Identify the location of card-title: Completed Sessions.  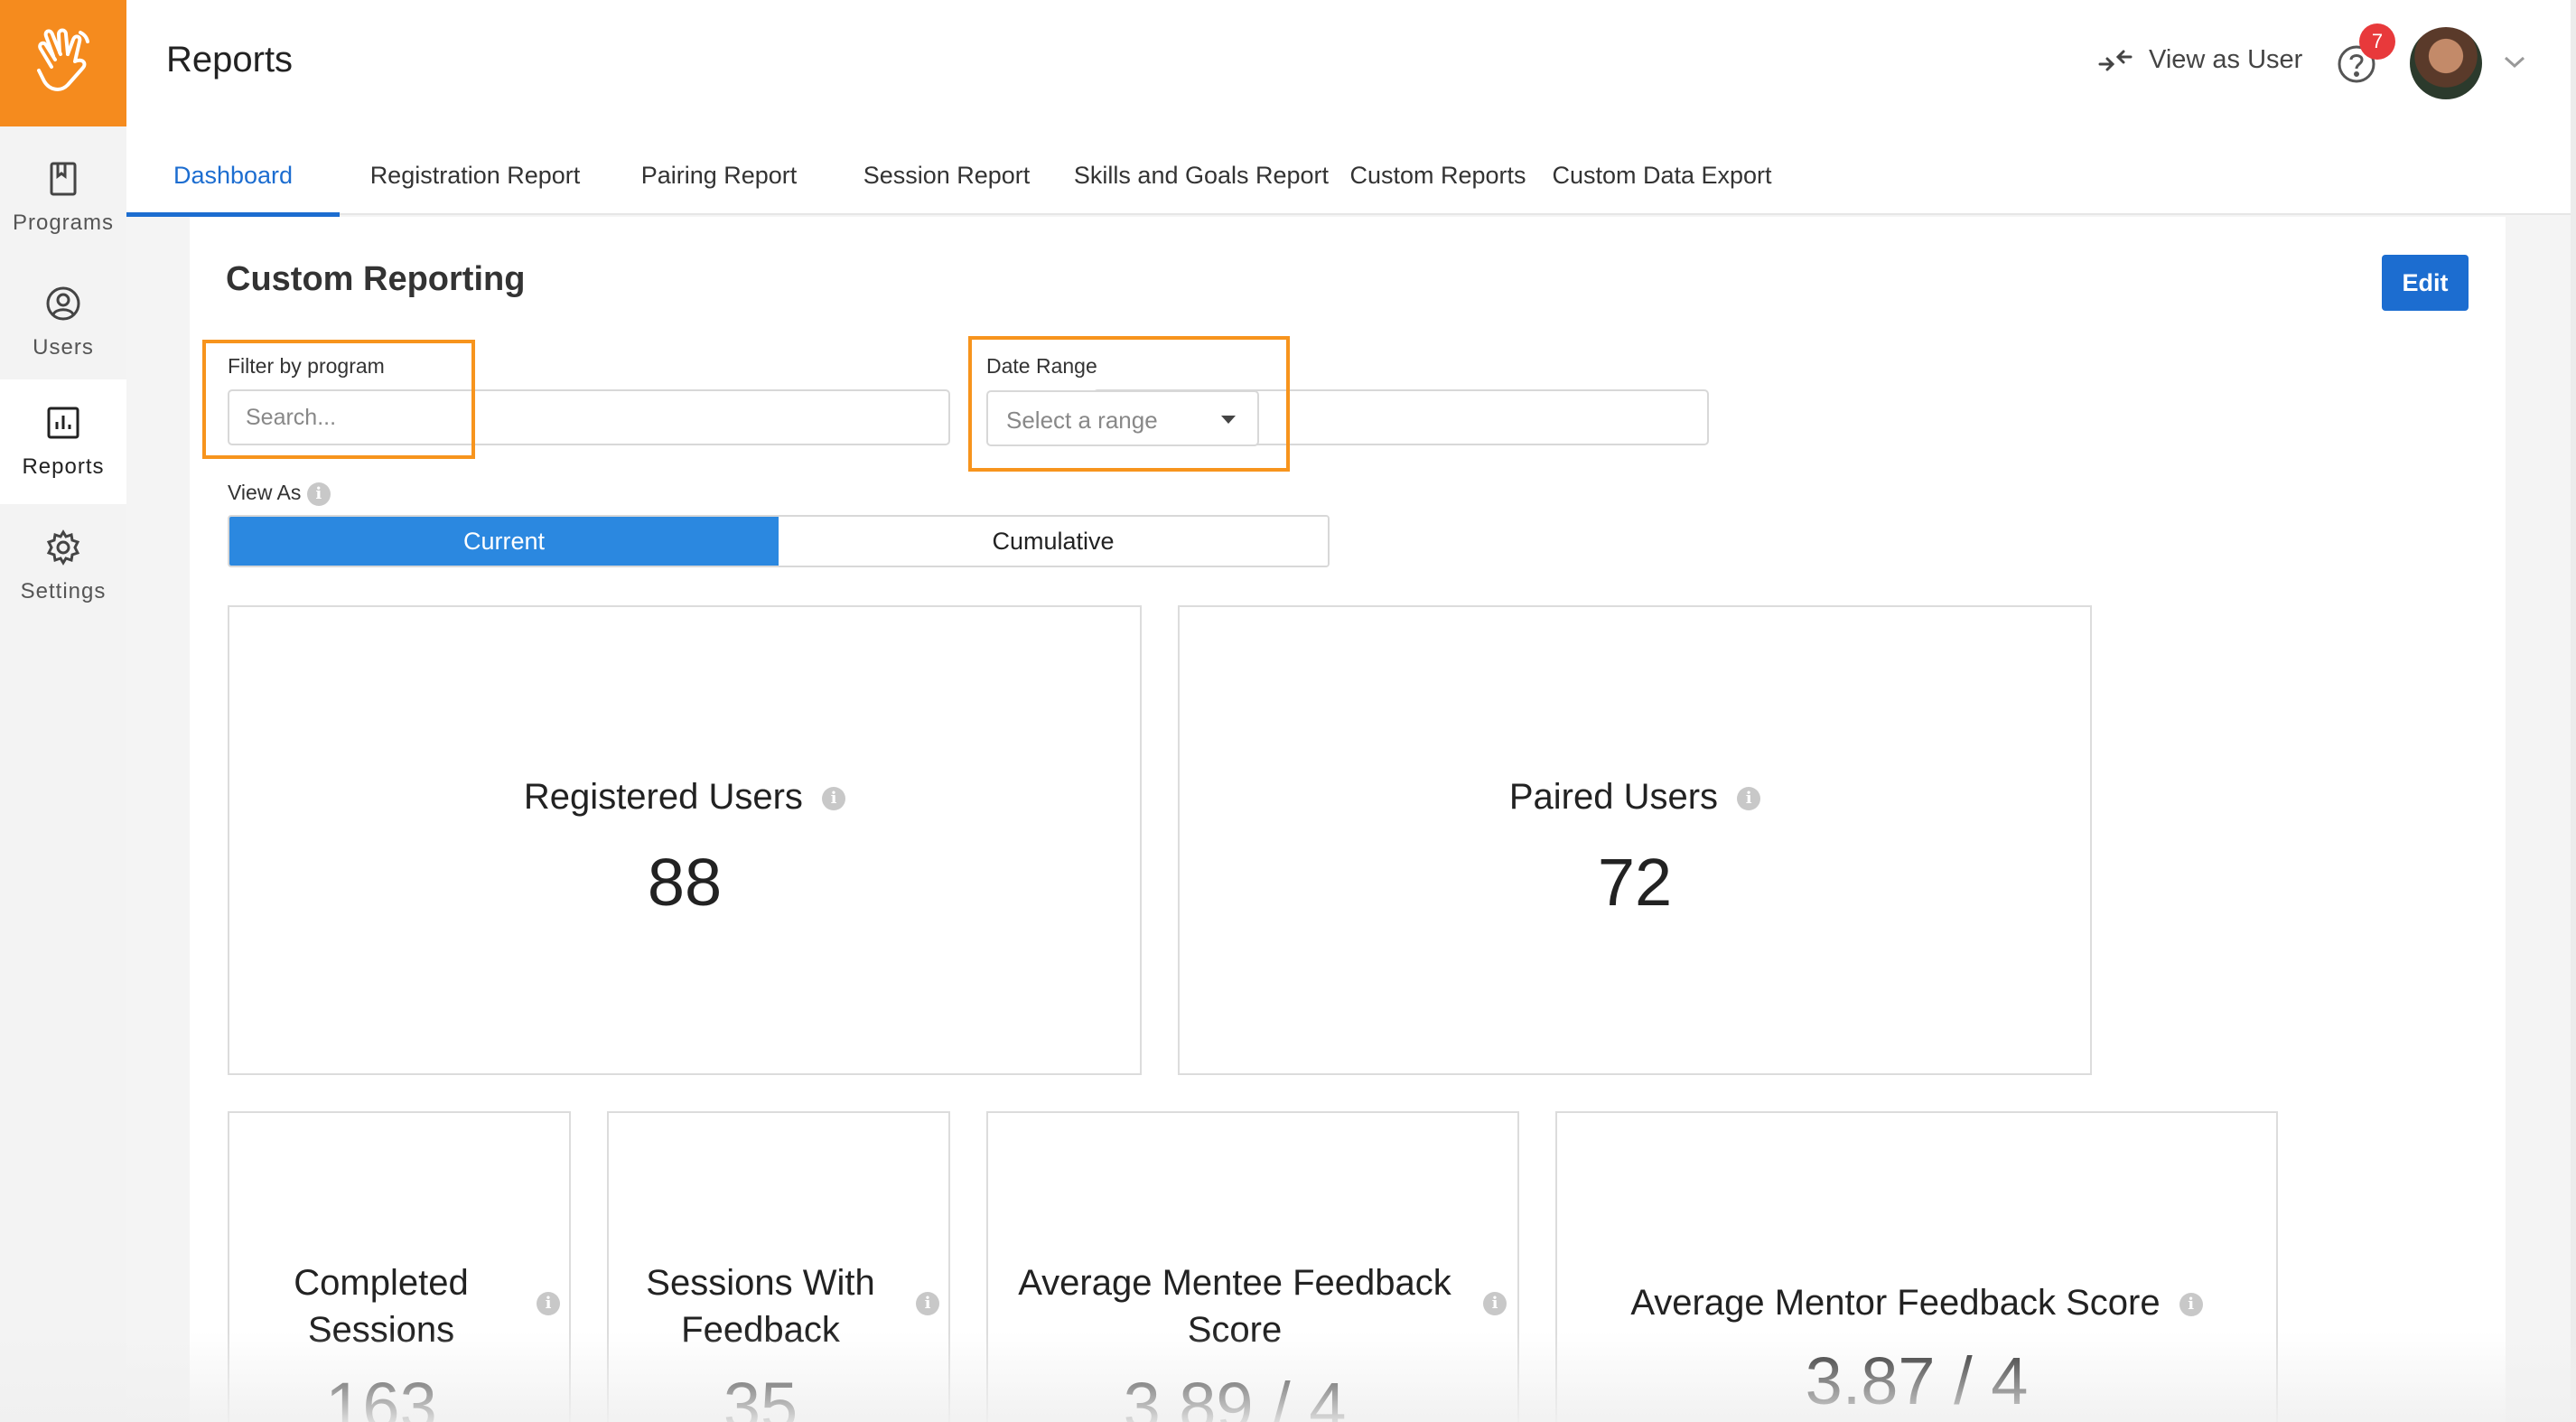
(381, 1306).